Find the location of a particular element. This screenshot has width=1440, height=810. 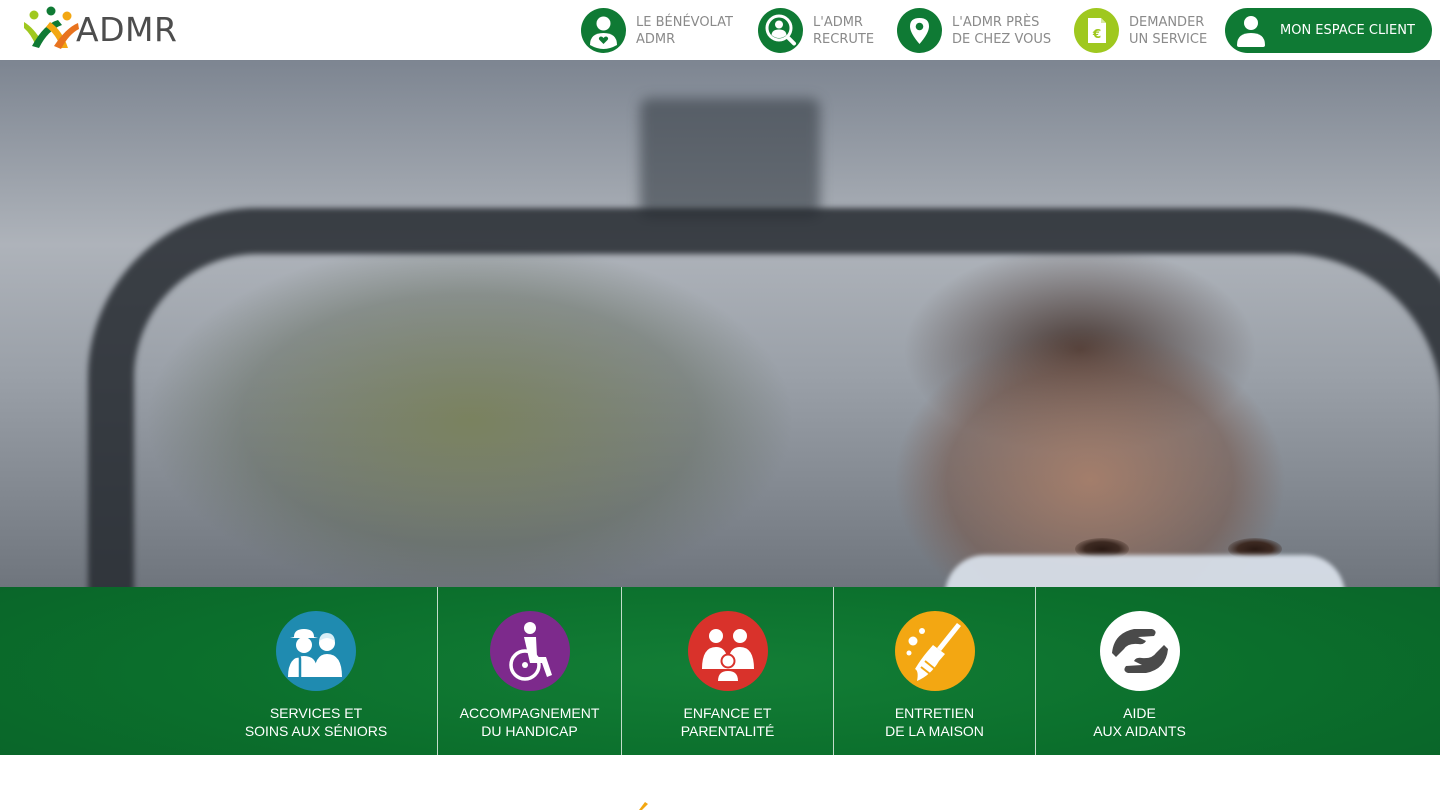

service-entretien-line1: ENTRETIEN is located at coordinates (934, 713).